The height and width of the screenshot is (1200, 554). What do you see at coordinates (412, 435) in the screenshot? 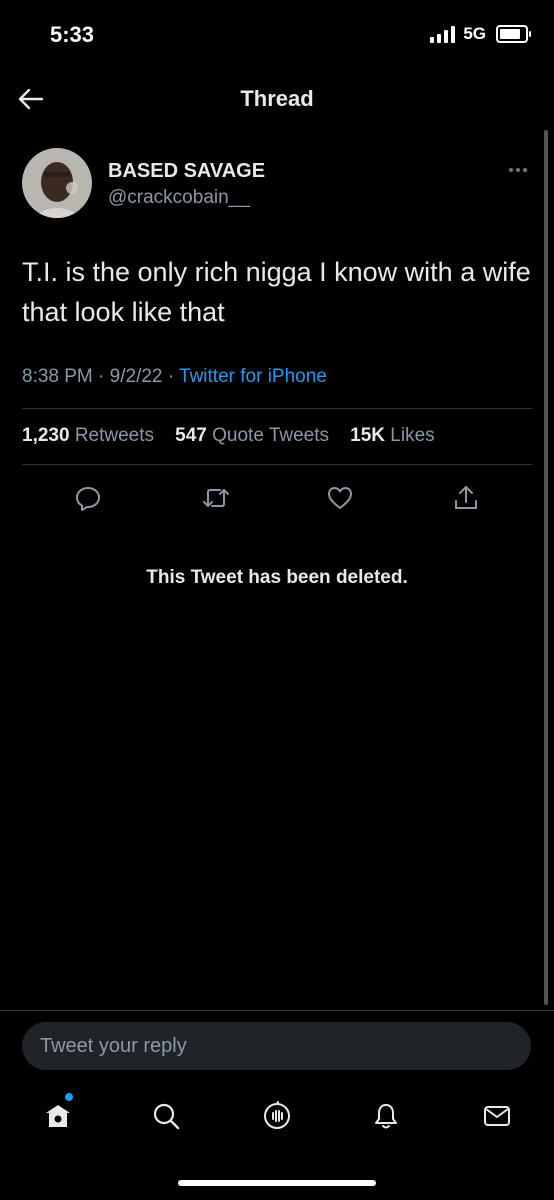
I see `likes-label: Likes` at bounding box center [412, 435].